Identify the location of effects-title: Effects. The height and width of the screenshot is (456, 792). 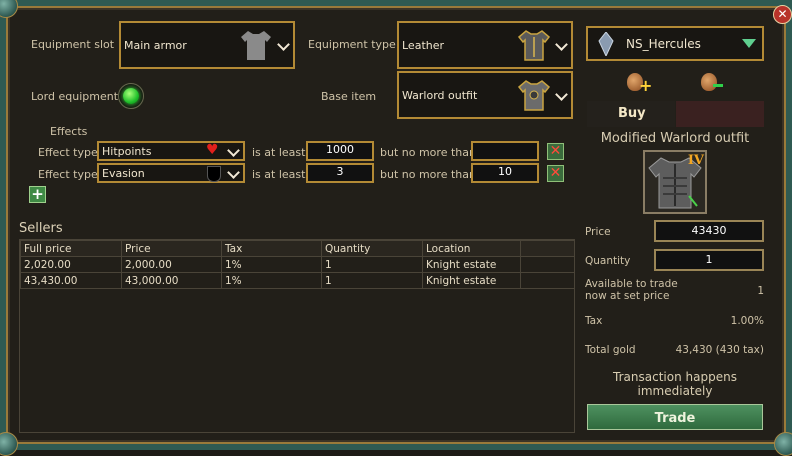
(69, 131).